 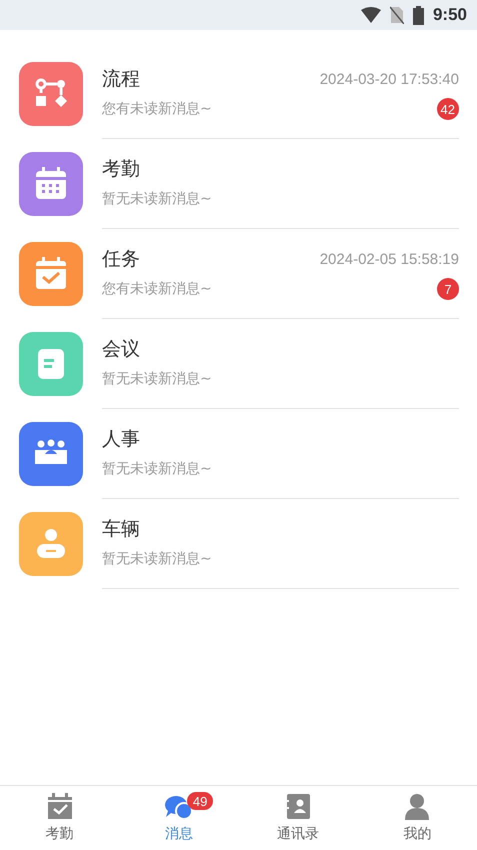 I want to click on tab: 考勤, so click(x=60, y=818).